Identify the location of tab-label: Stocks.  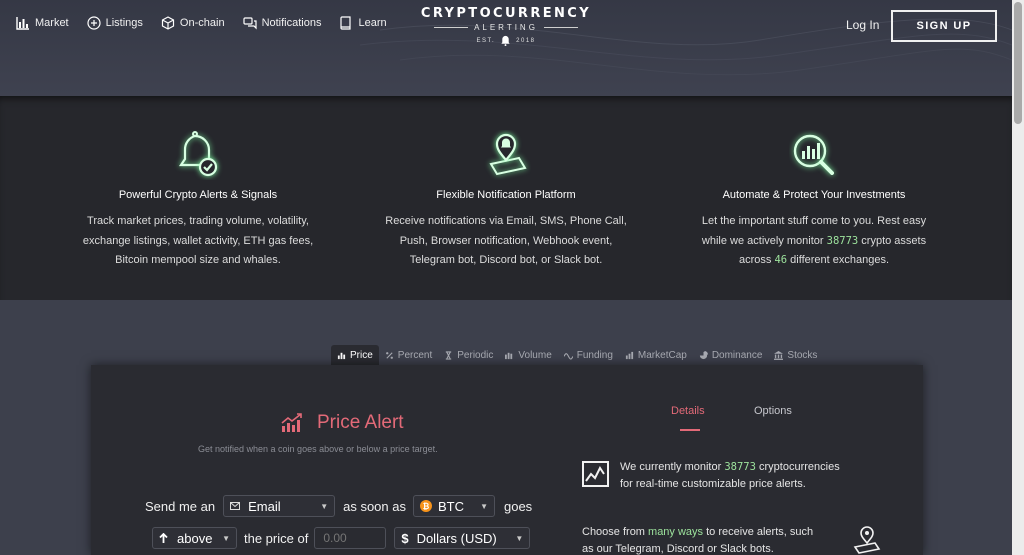
(802, 355).